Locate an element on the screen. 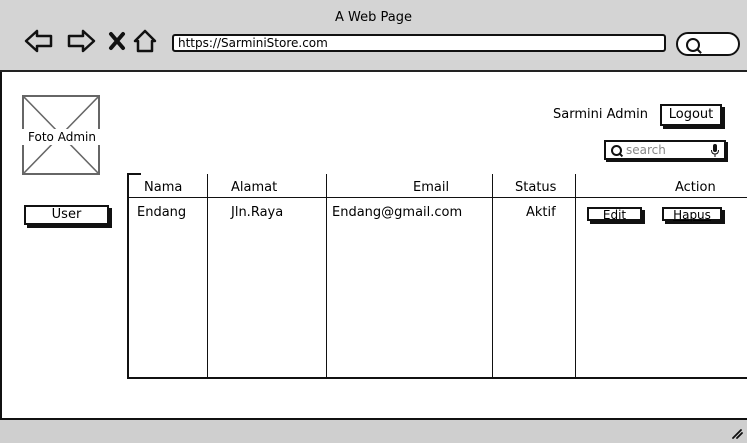 Image resolution: width=747 pixels, height=443 pixels. page-title: A Web Page is located at coordinates (373, 17).